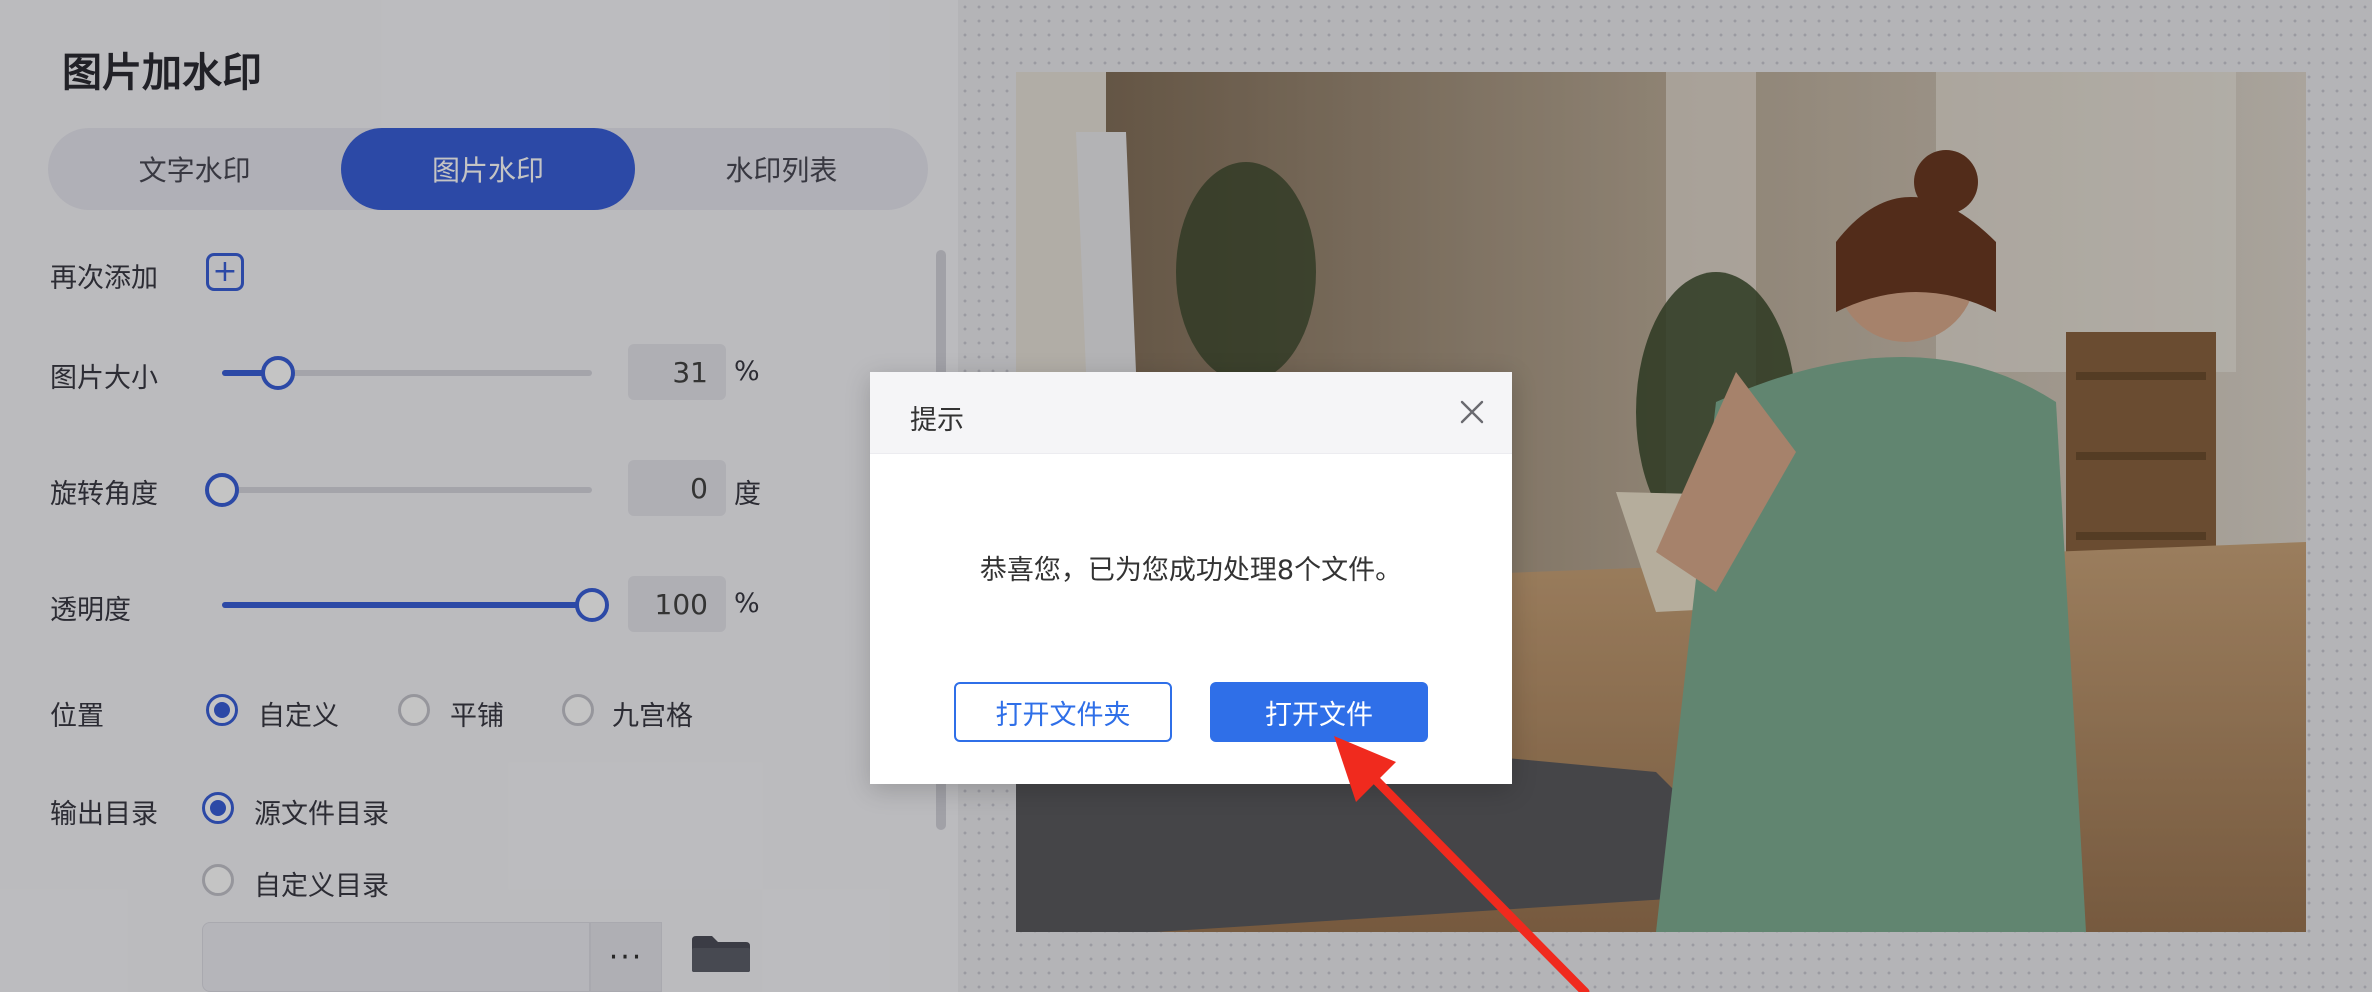 The width and height of the screenshot is (2372, 992). What do you see at coordinates (1472, 412) in the screenshot?
I see `close-icon` at bounding box center [1472, 412].